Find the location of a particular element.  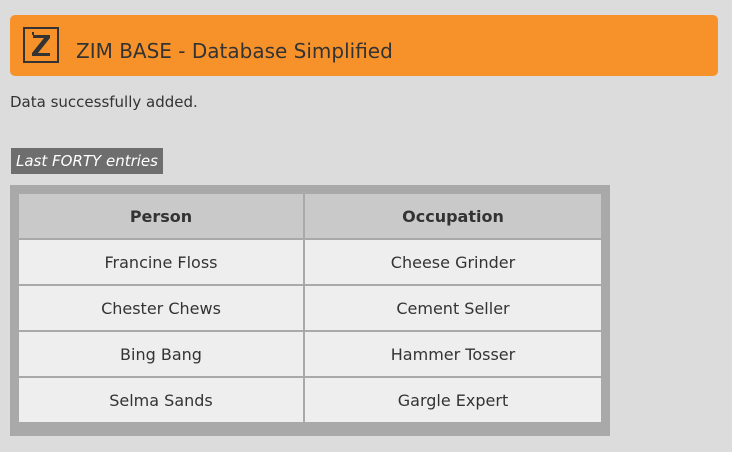

table-row: Bing Bang Hammer Tosser is located at coordinates (310, 354).